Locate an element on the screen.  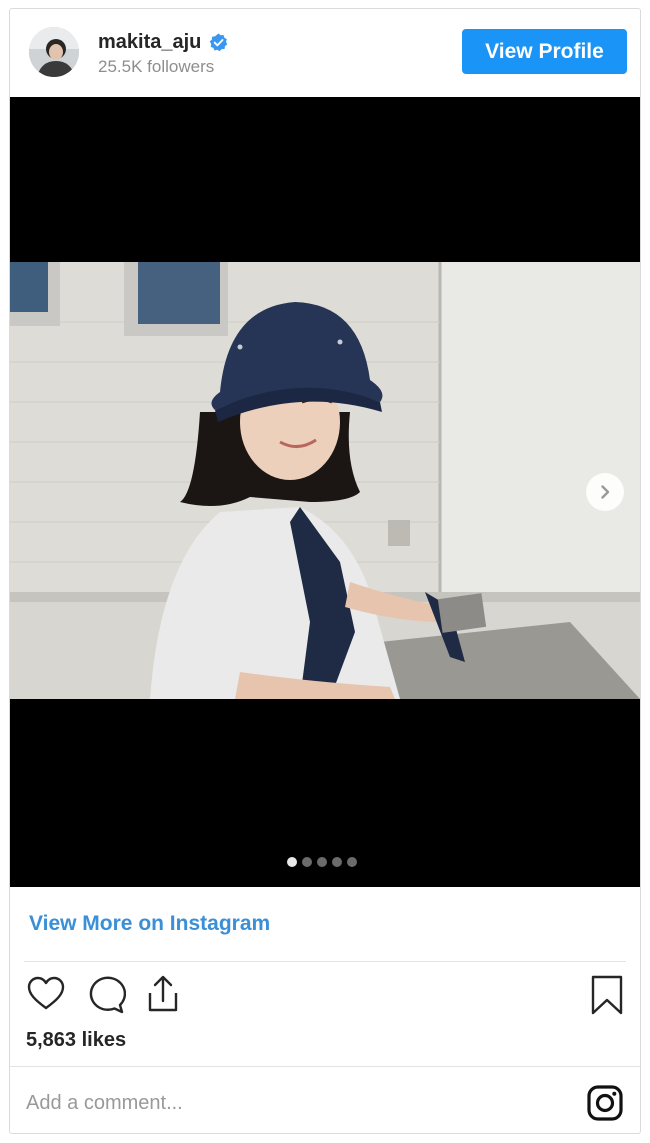
avatar is located at coordinates (54, 52).